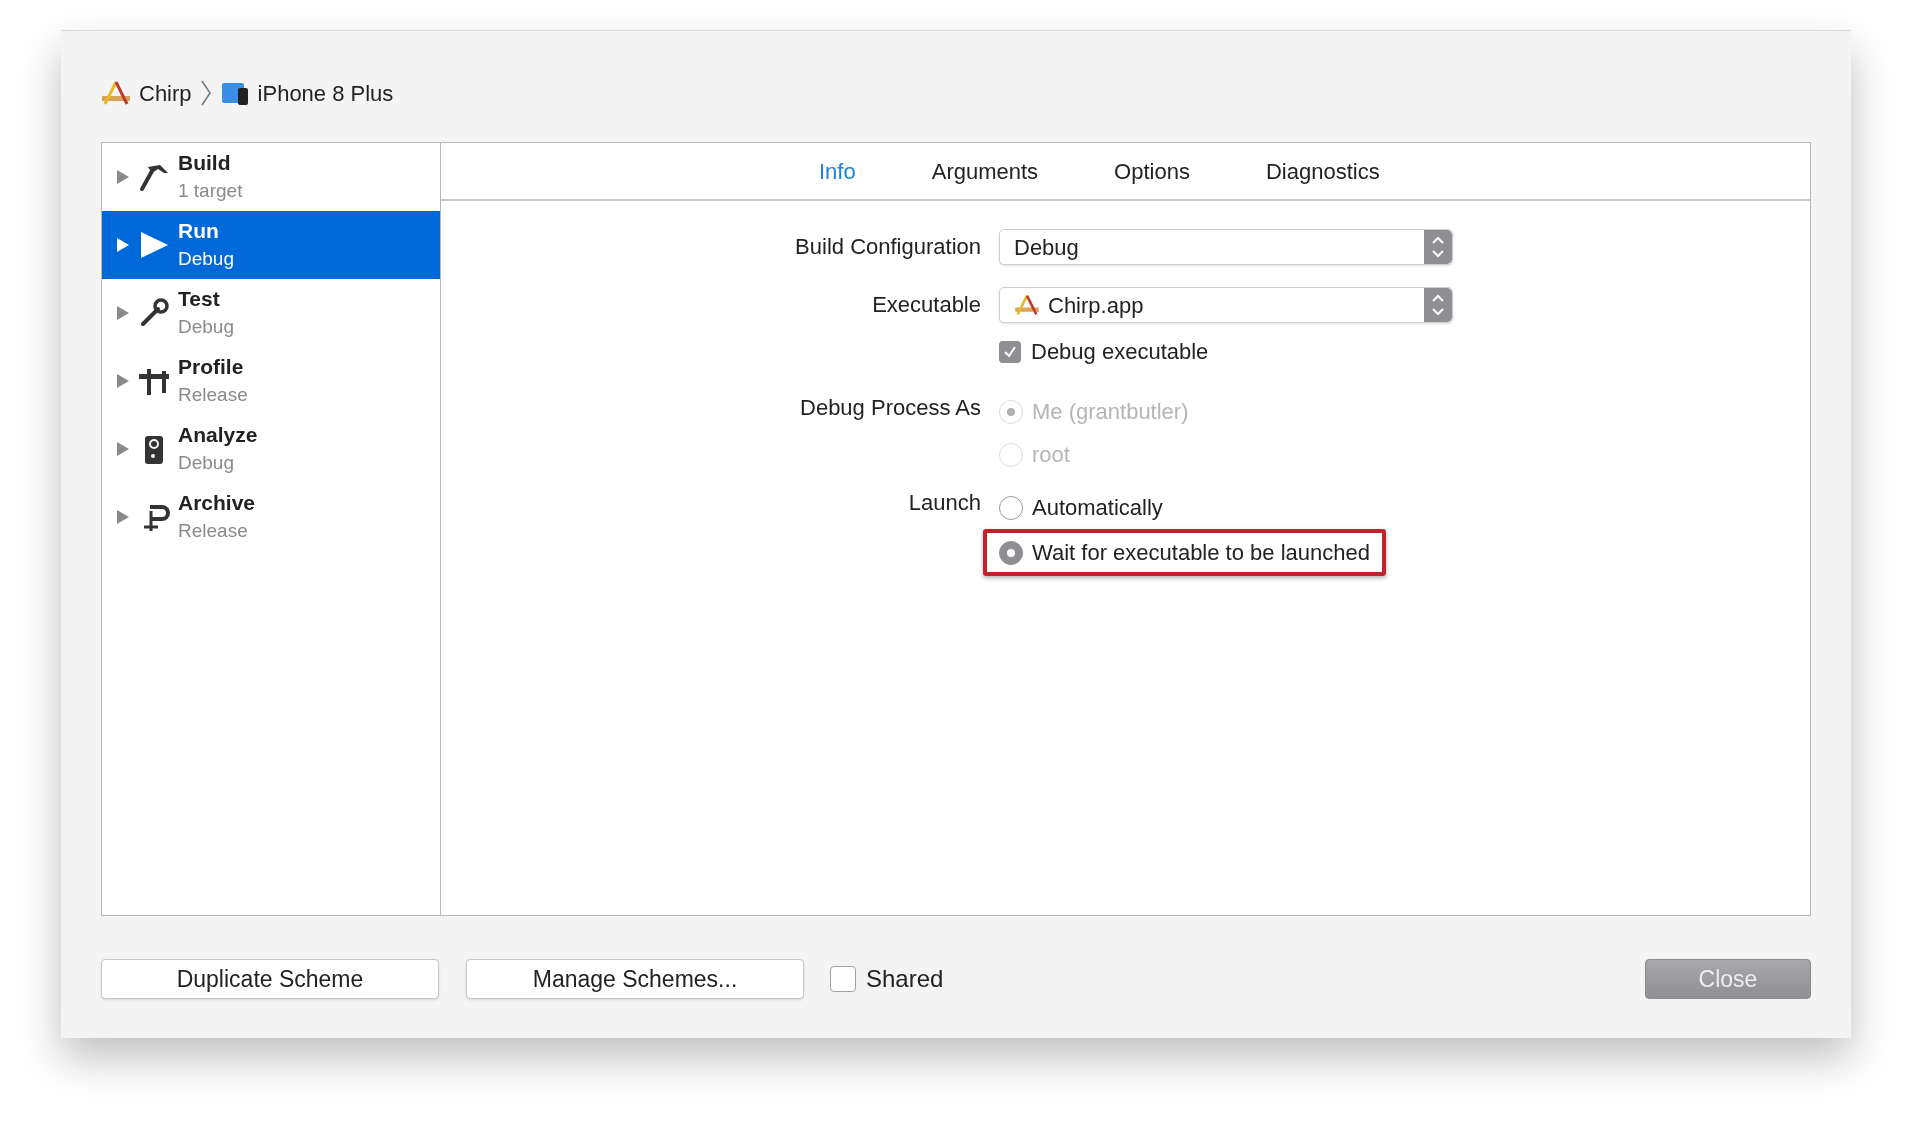  Describe the element at coordinates (271, 449) in the screenshot. I see `scheme-action-item: Analyze Debug` at that location.